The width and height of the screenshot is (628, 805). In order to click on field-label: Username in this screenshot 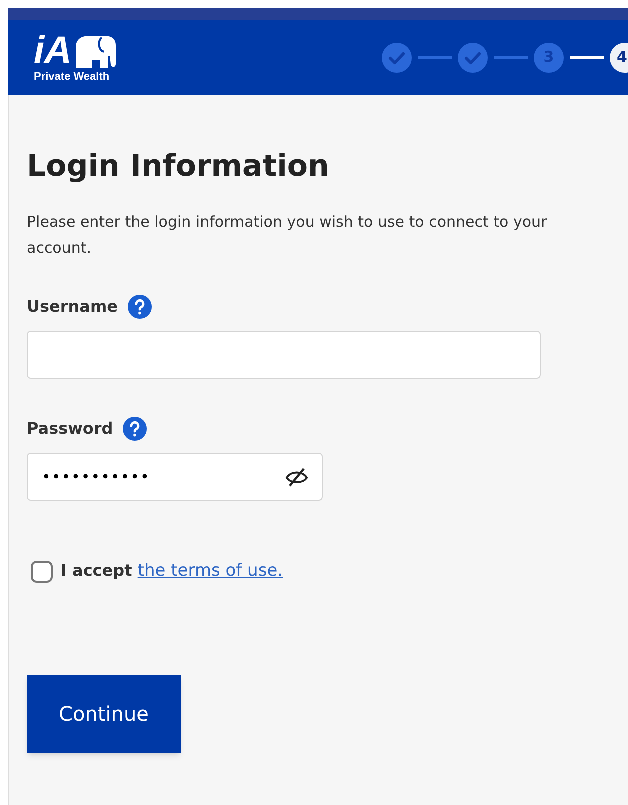, I will do `click(72, 307)`.